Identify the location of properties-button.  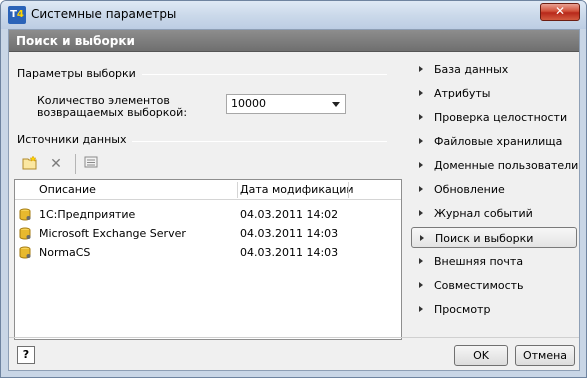
(91, 164).